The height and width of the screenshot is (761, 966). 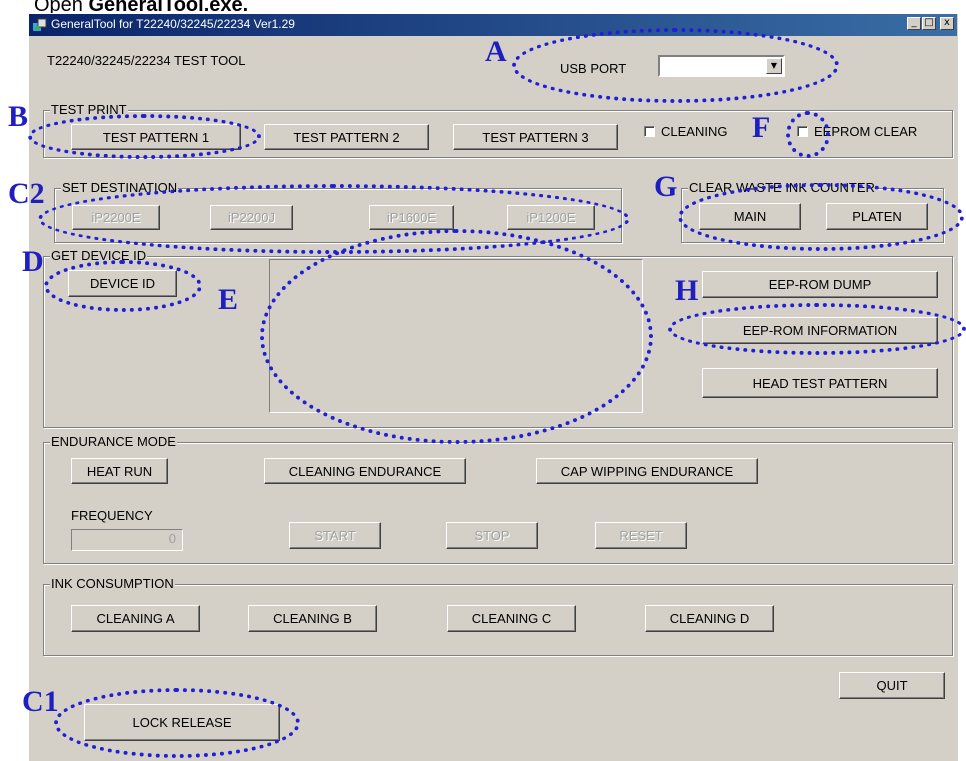 I want to click on eeprom-dump-button: EEP-ROM DUMP, so click(x=820, y=284).